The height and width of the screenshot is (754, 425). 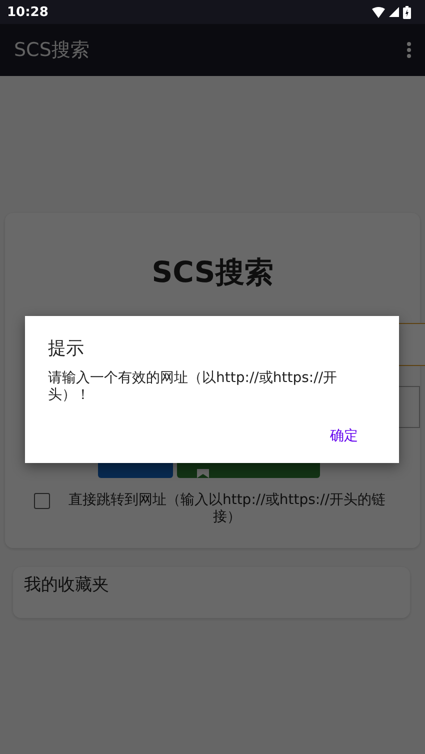 I want to click on direct-jump-checkbox, so click(x=42, y=501).